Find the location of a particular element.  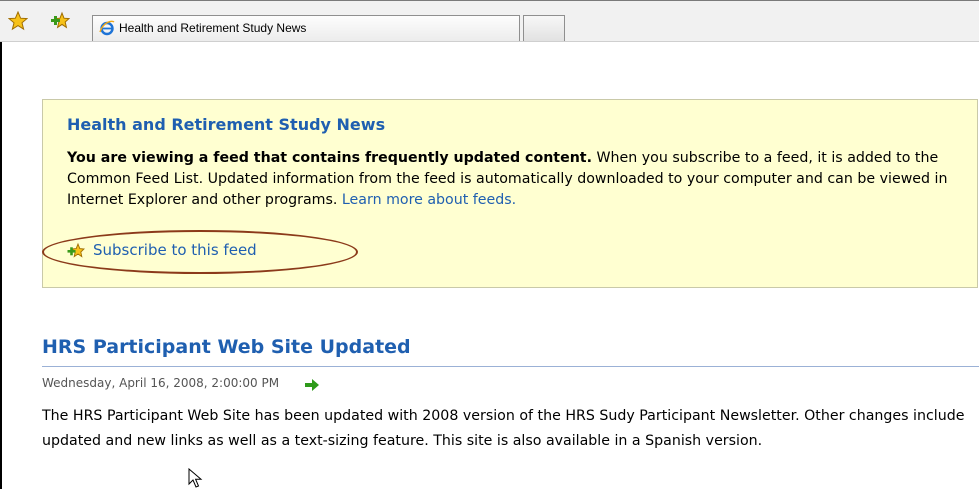

arrow-right-icon is located at coordinates (312, 384).